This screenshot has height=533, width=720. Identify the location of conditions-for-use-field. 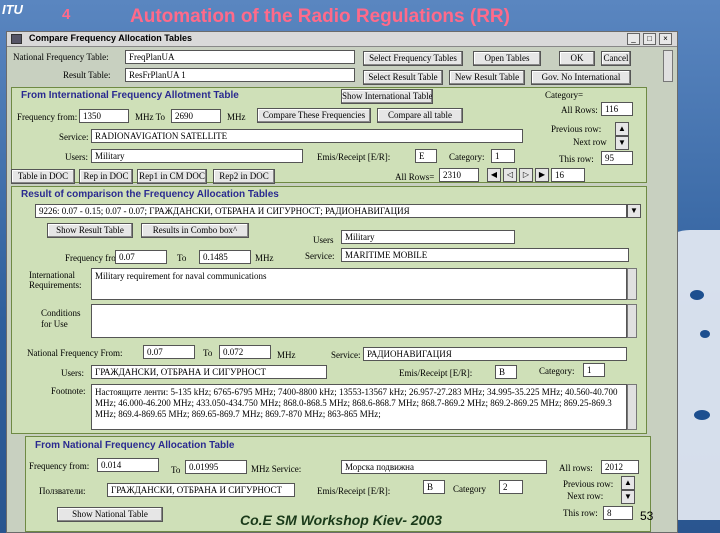
(359, 321).